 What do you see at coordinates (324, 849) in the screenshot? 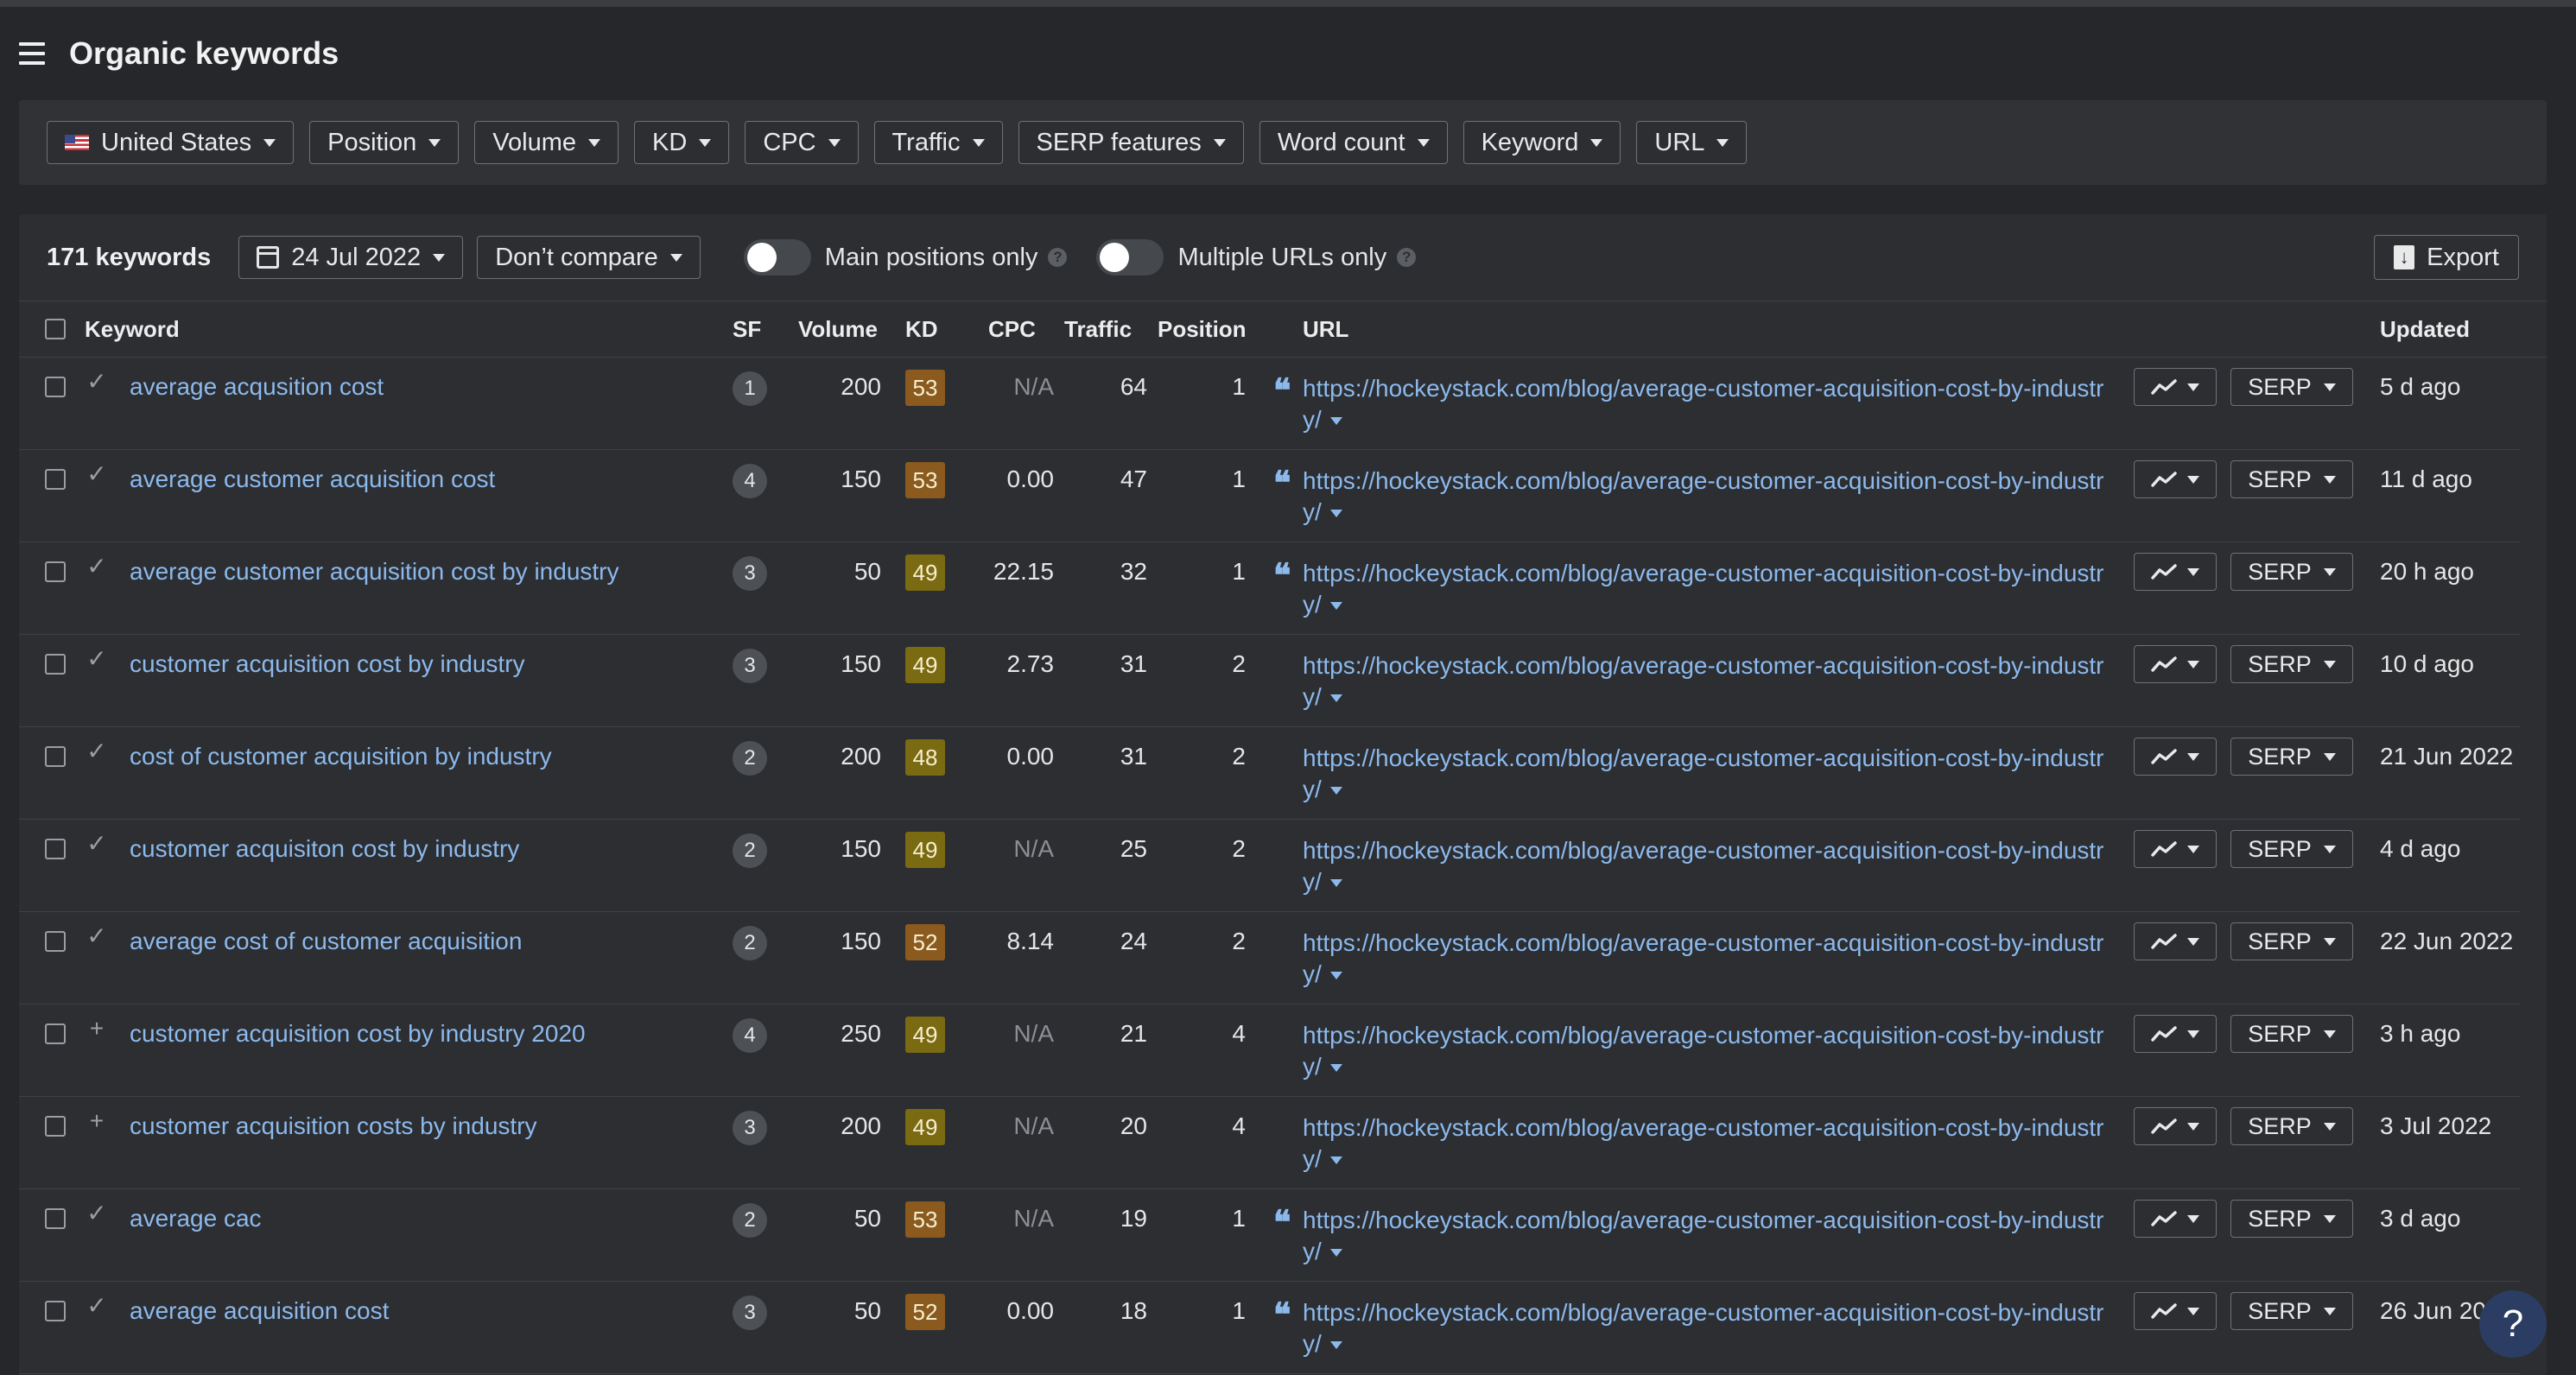
I see `keyword-link: customer acquisiton cost by industry` at bounding box center [324, 849].